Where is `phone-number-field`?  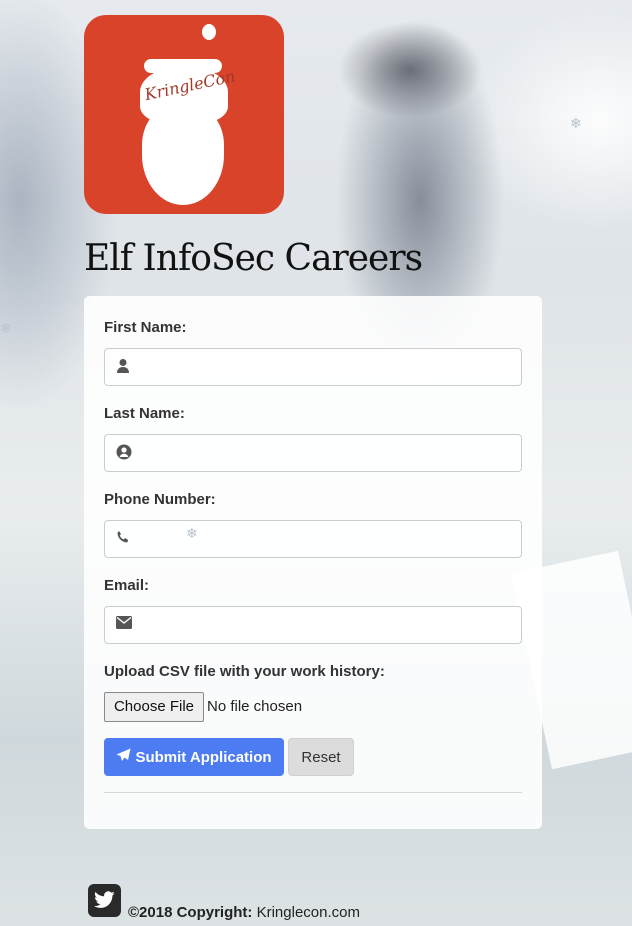 phone-number-field is located at coordinates (313, 539).